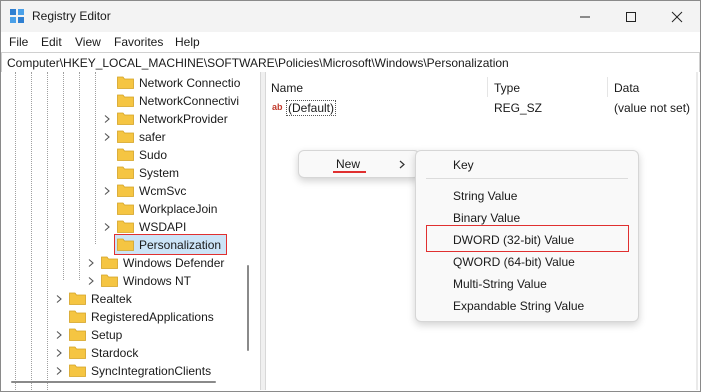  I want to click on minimize-icon, so click(585, 17).